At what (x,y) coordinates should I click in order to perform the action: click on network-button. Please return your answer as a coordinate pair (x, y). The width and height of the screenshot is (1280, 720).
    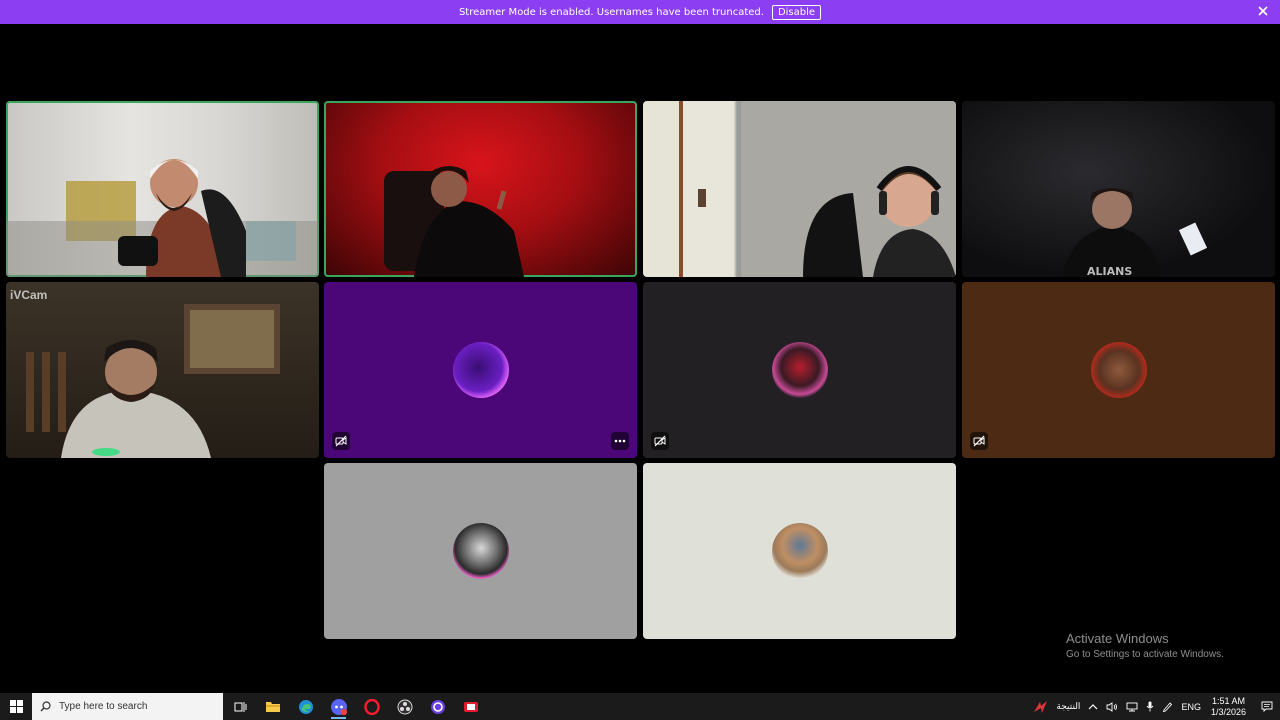
    Looking at the image, I should click on (1132, 707).